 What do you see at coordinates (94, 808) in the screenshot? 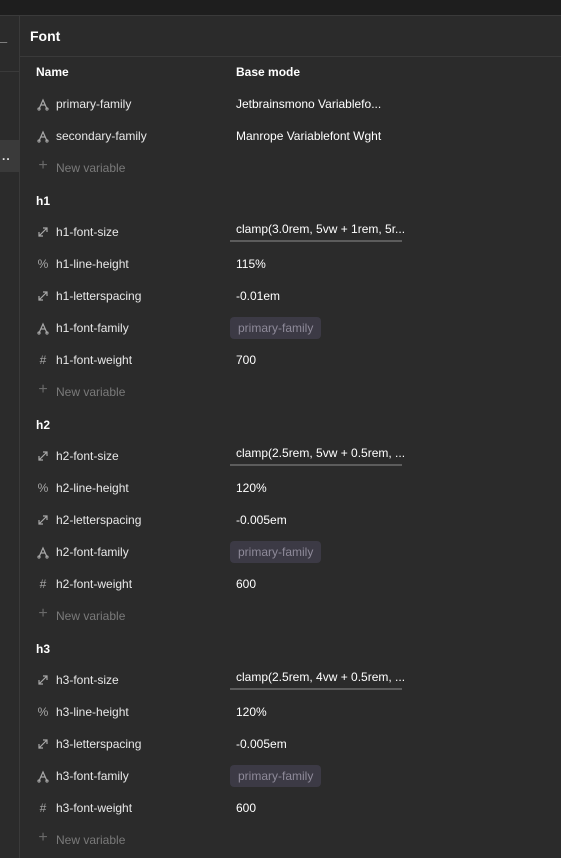
I see `variable-name: h3-font-weight` at bounding box center [94, 808].